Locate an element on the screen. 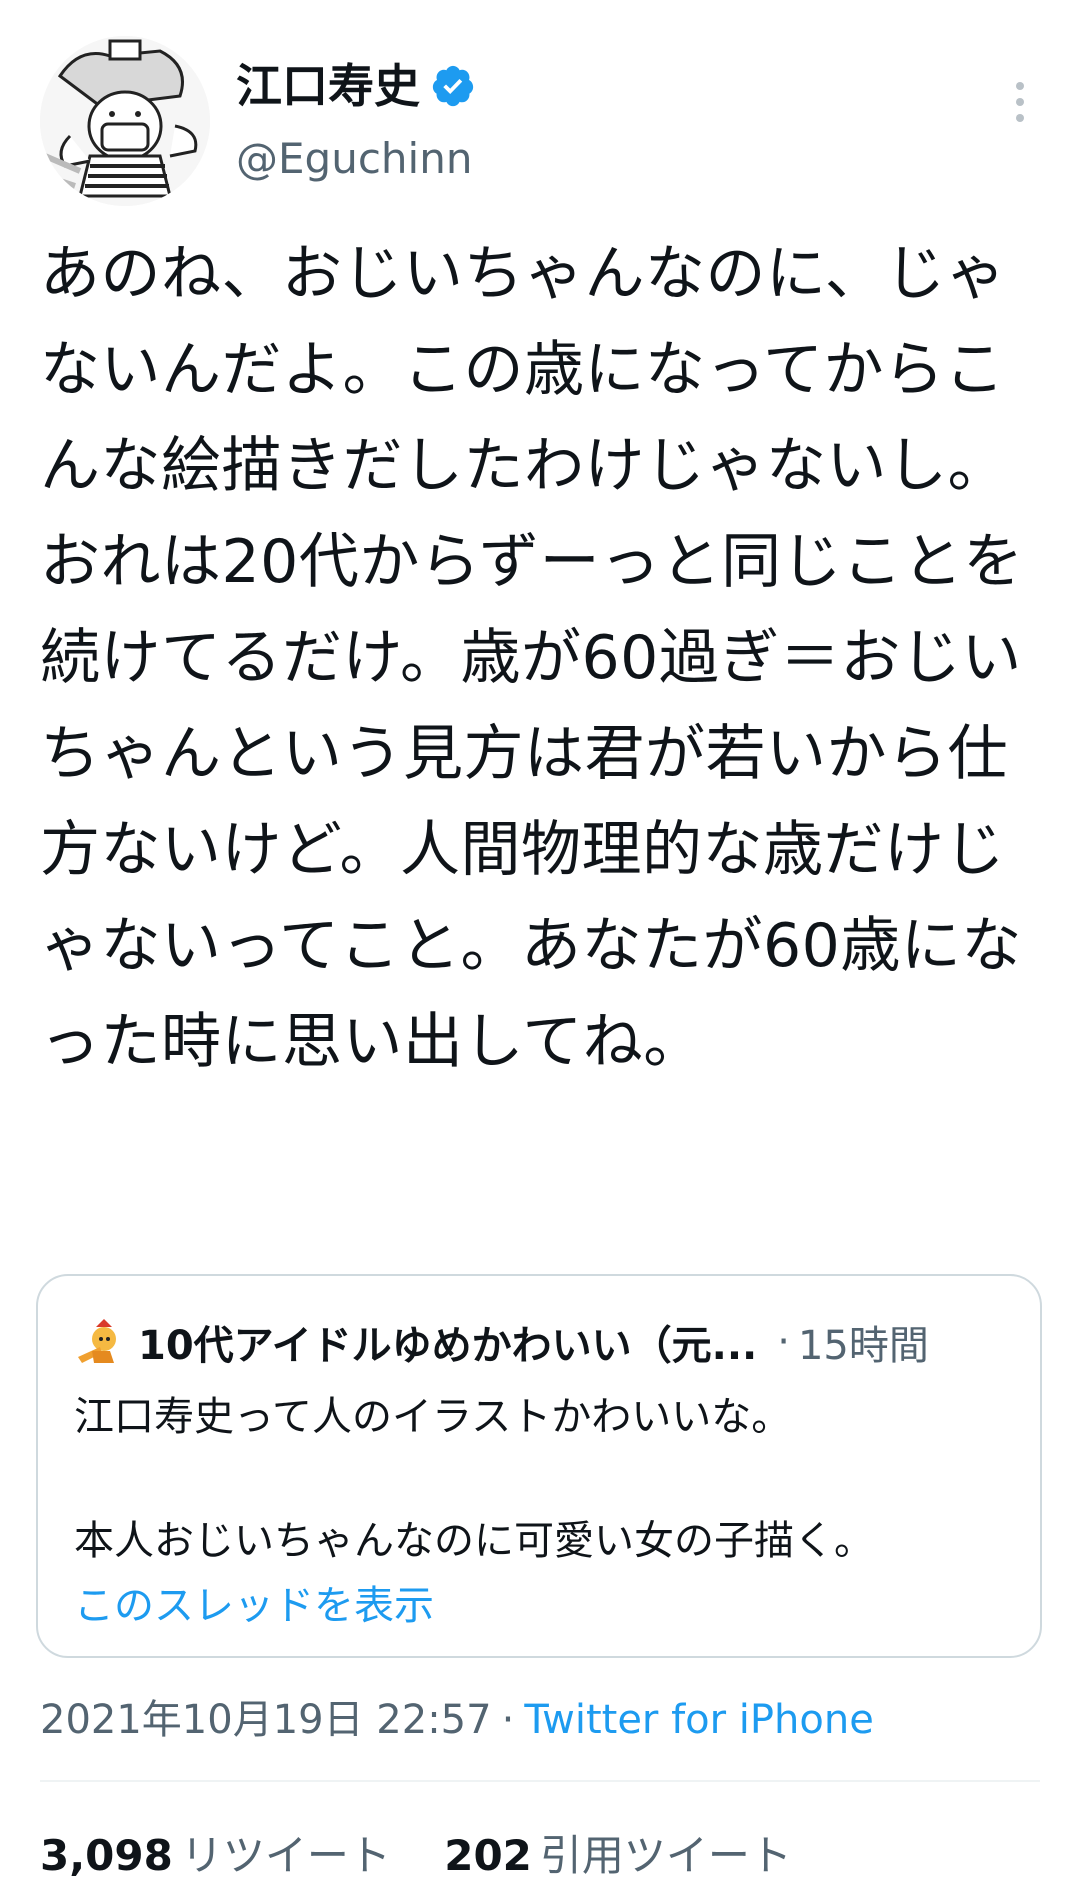 This screenshot has width=1080, height=1886. retweets-stat: 3,098 リツイート is located at coordinates (235, 1855).